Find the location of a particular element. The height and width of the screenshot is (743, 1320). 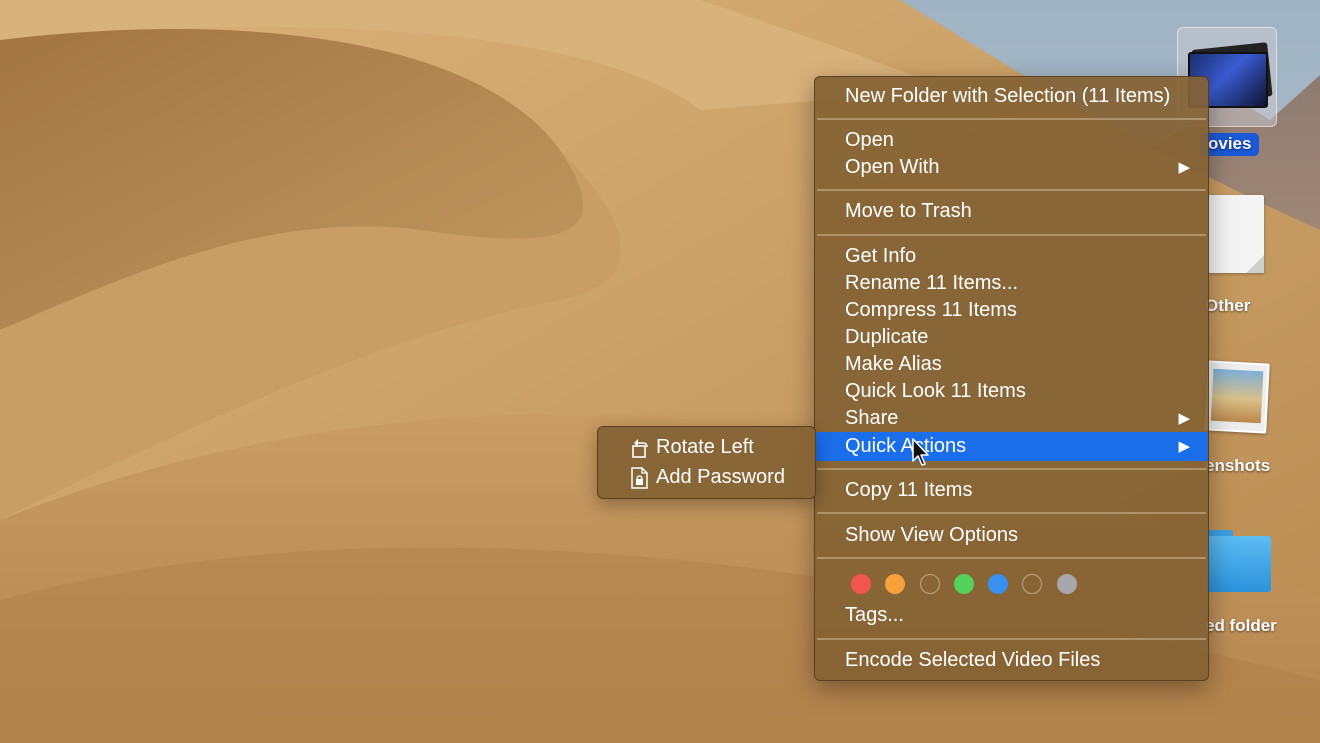

menu-item-copy: Copy 11 Items is located at coordinates (1011, 490).